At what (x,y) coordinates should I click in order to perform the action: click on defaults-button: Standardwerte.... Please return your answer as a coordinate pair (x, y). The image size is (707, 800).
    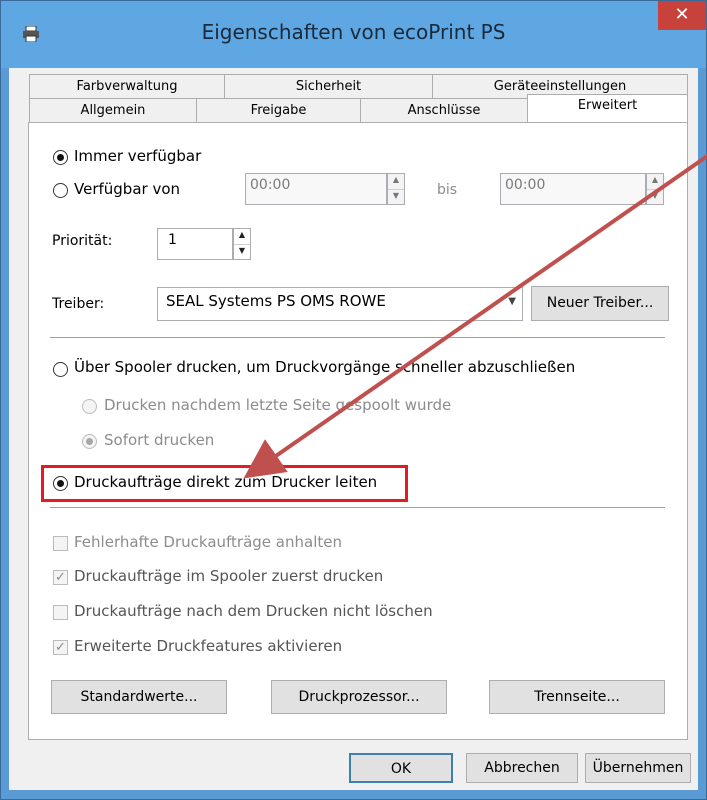
    Looking at the image, I should click on (139, 697).